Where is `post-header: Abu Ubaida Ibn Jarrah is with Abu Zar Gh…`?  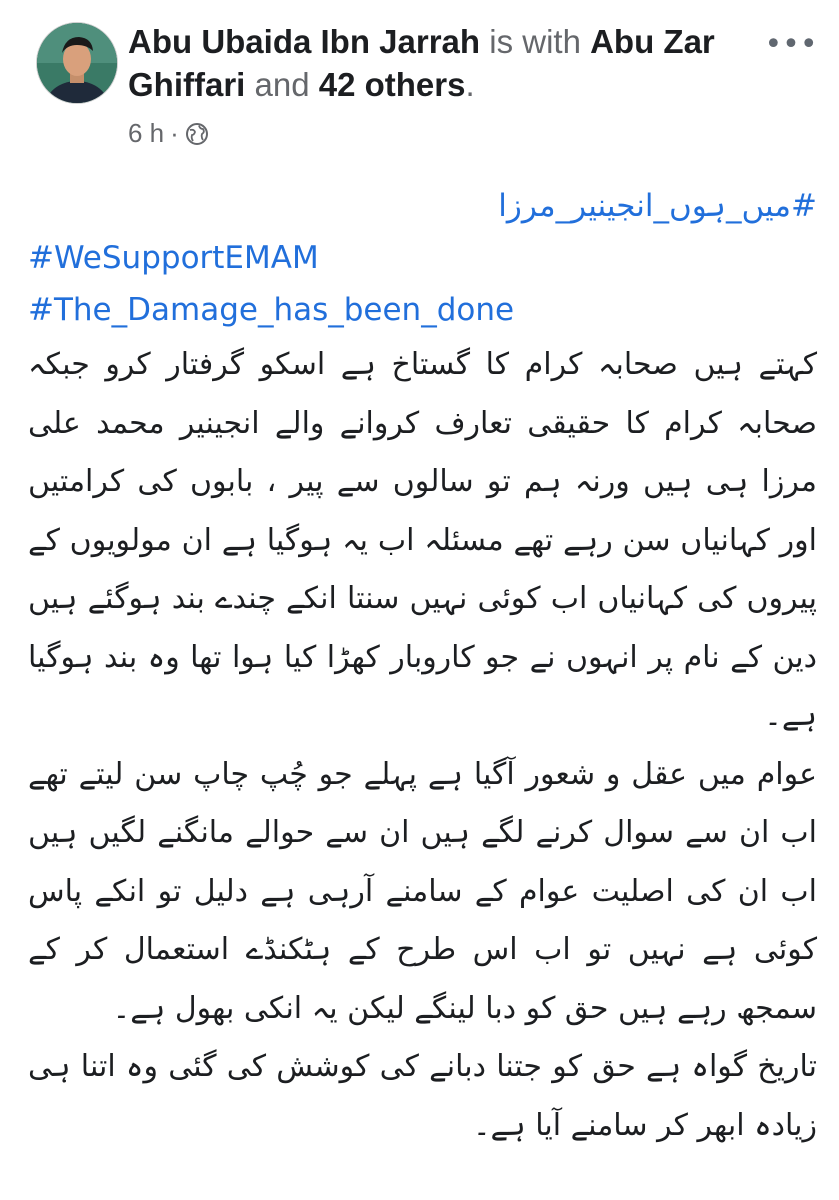
post-header: Abu Ubaida Ibn Jarrah is with Abu Zar Gh… is located at coordinates (419, 85).